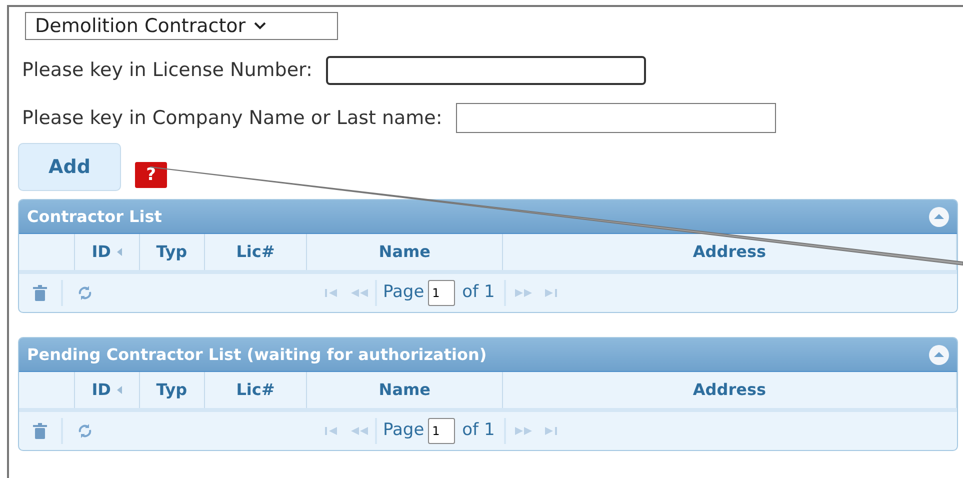 This screenshot has width=963, height=478. What do you see at coordinates (257, 355) in the screenshot?
I see `grid-title: Pending Contractor List (waiting for authorization)` at bounding box center [257, 355].